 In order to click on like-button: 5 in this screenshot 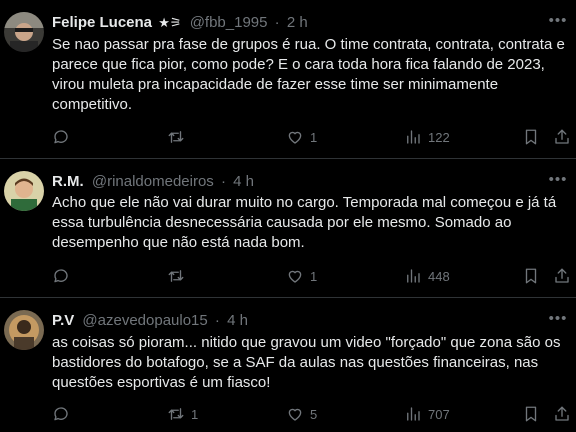, I will do `click(301, 414)`.